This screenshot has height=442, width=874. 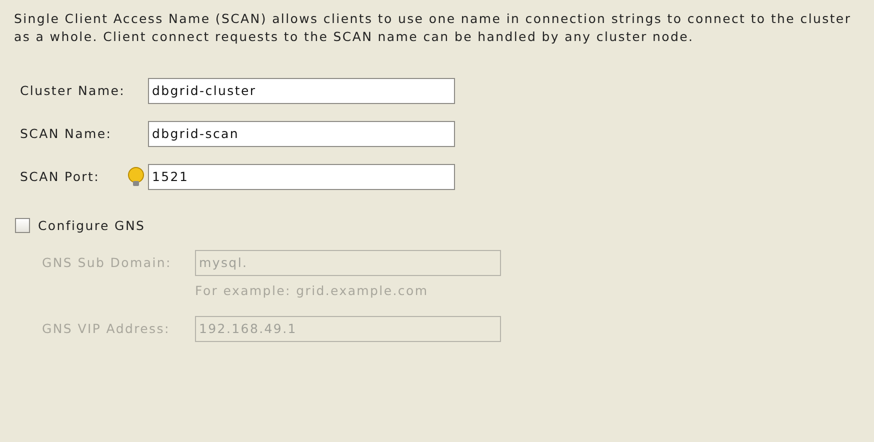 What do you see at coordinates (312, 290) in the screenshot?
I see `example-hint: For example: grid.example.com` at bounding box center [312, 290].